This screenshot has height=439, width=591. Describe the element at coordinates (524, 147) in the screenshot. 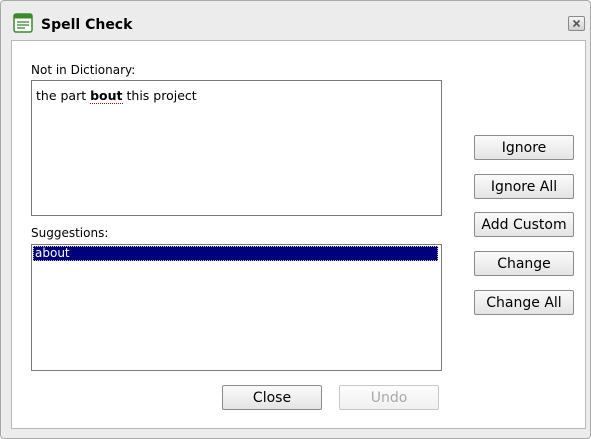

I see `ignore-button: Ignore` at that location.